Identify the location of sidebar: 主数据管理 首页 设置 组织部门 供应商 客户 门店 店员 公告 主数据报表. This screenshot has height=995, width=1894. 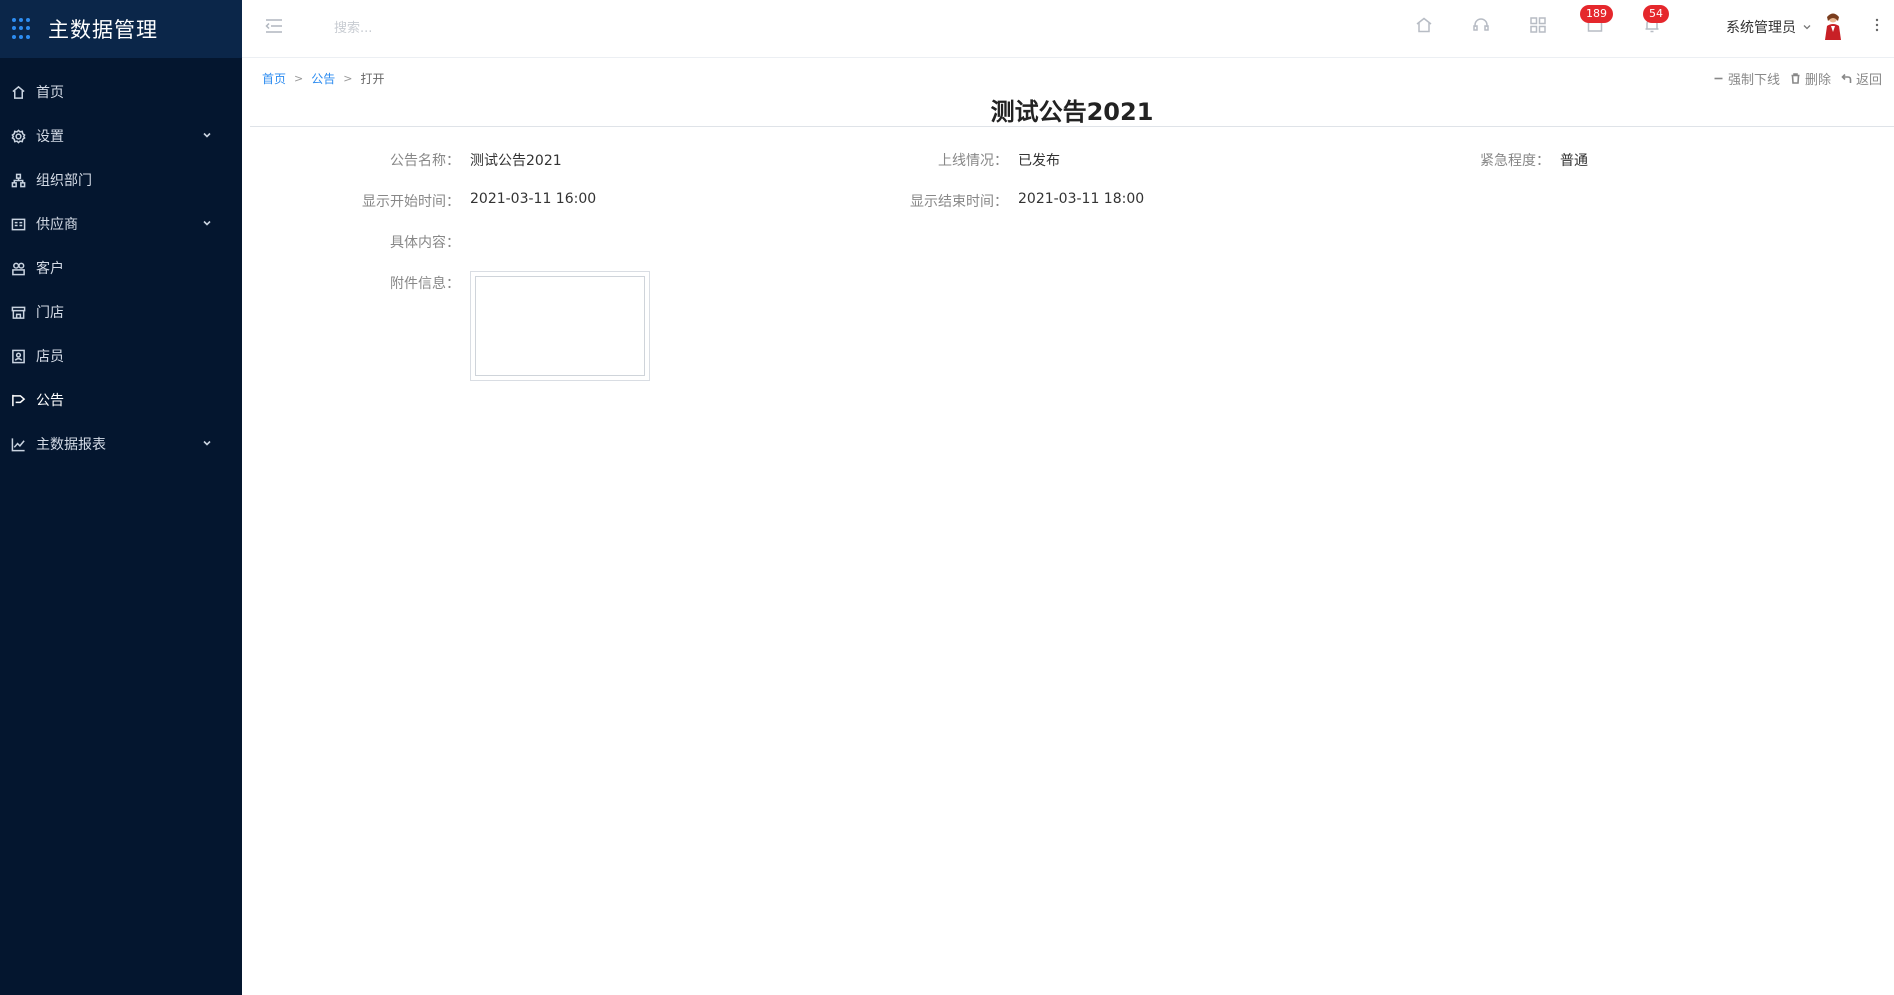
(121, 497).